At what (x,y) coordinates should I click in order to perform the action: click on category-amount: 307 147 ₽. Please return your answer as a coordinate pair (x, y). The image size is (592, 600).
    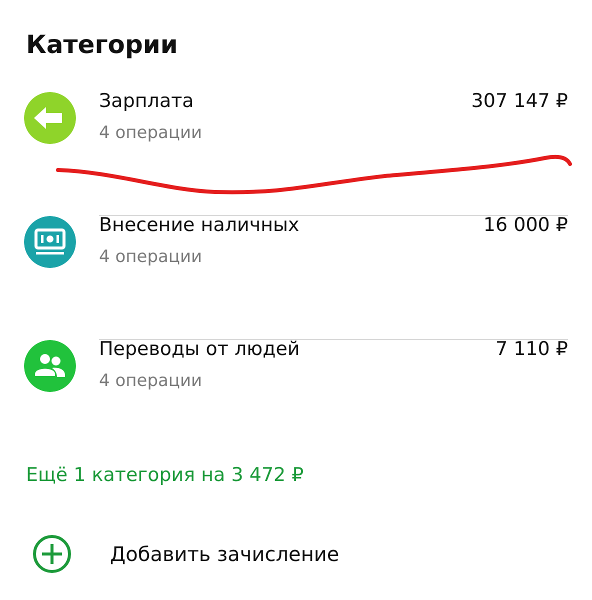
    Looking at the image, I should click on (519, 102).